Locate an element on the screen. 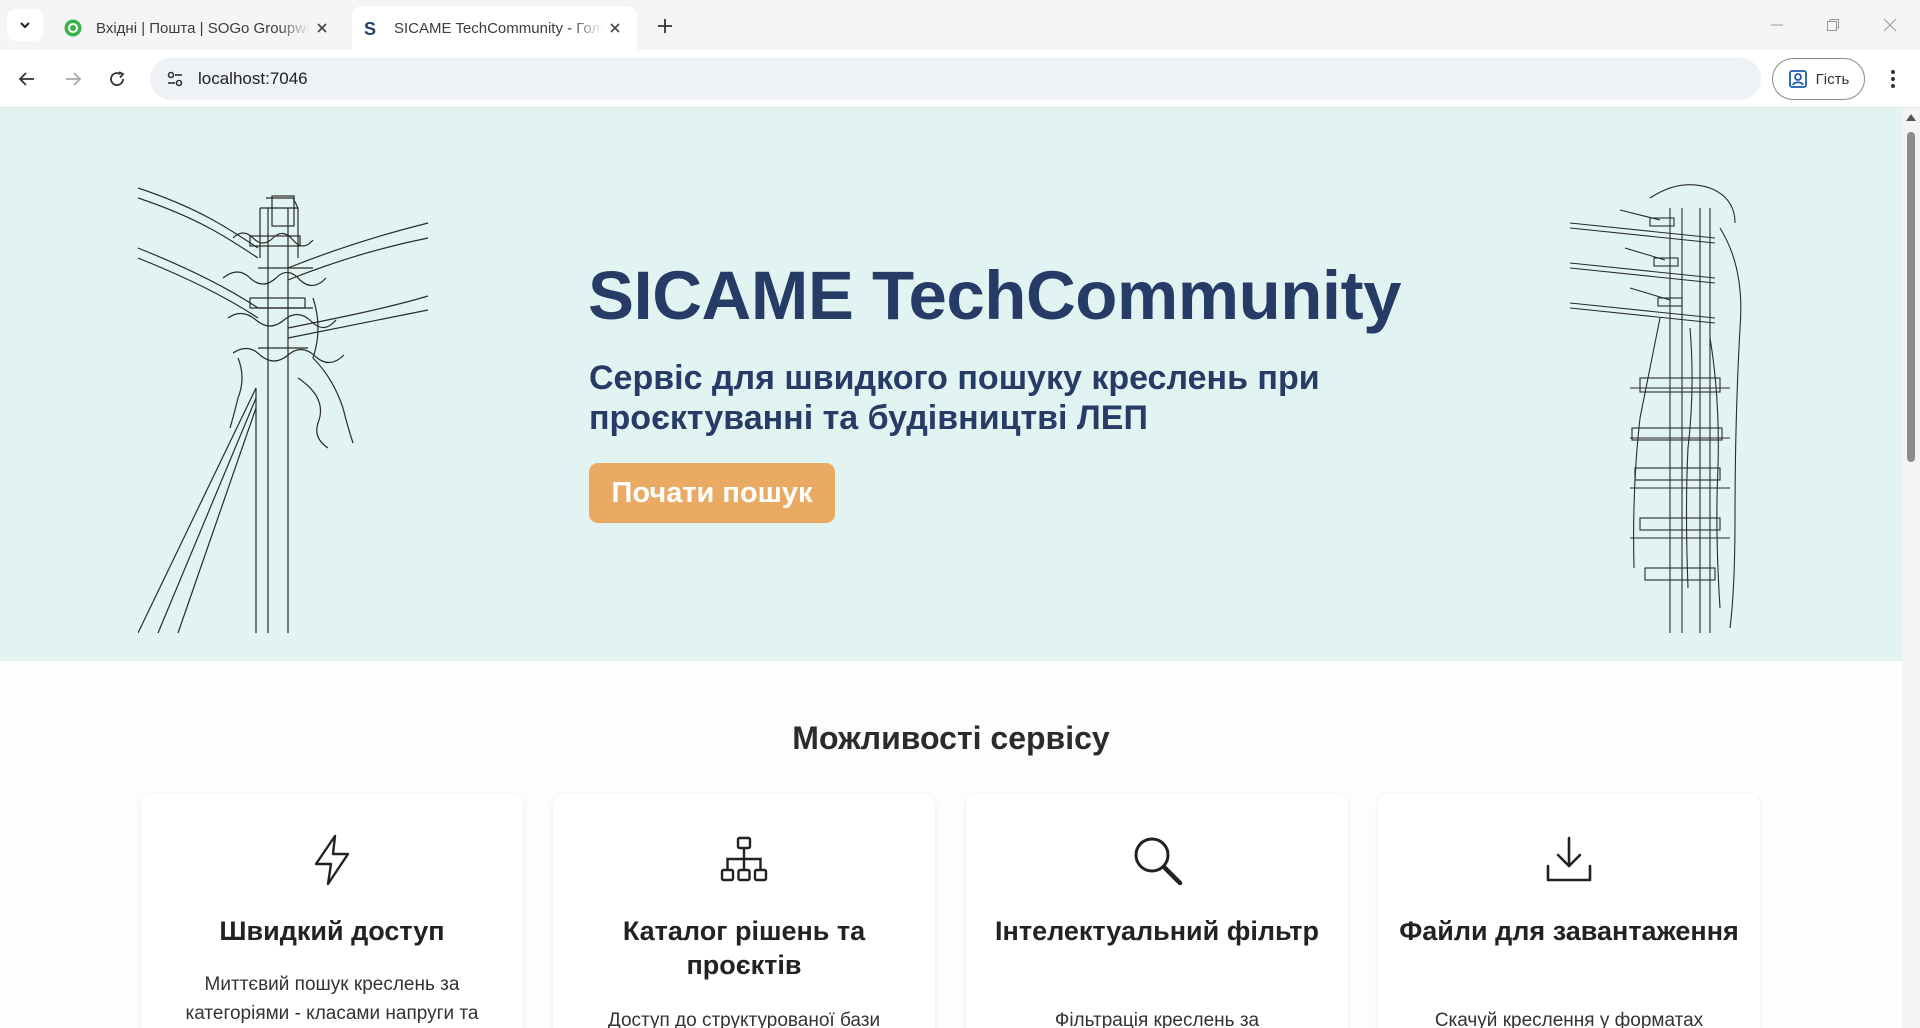 The width and height of the screenshot is (1920, 1028). svg-text: S is located at coordinates (370, 28).